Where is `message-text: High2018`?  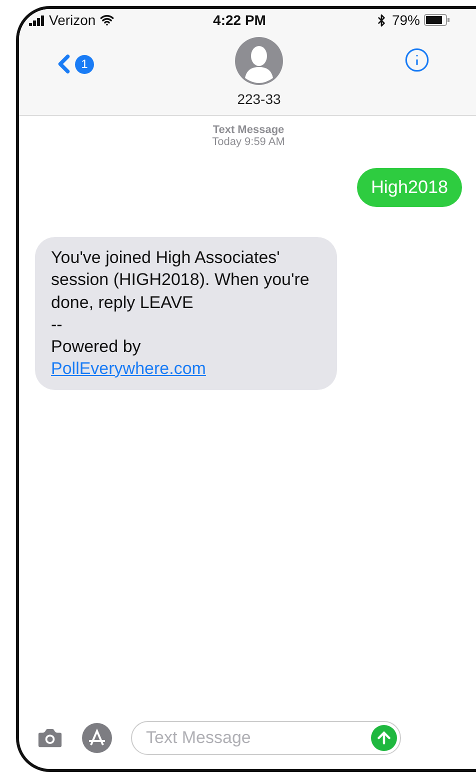
message-text: High2018 is located at coordinates (409, 187).